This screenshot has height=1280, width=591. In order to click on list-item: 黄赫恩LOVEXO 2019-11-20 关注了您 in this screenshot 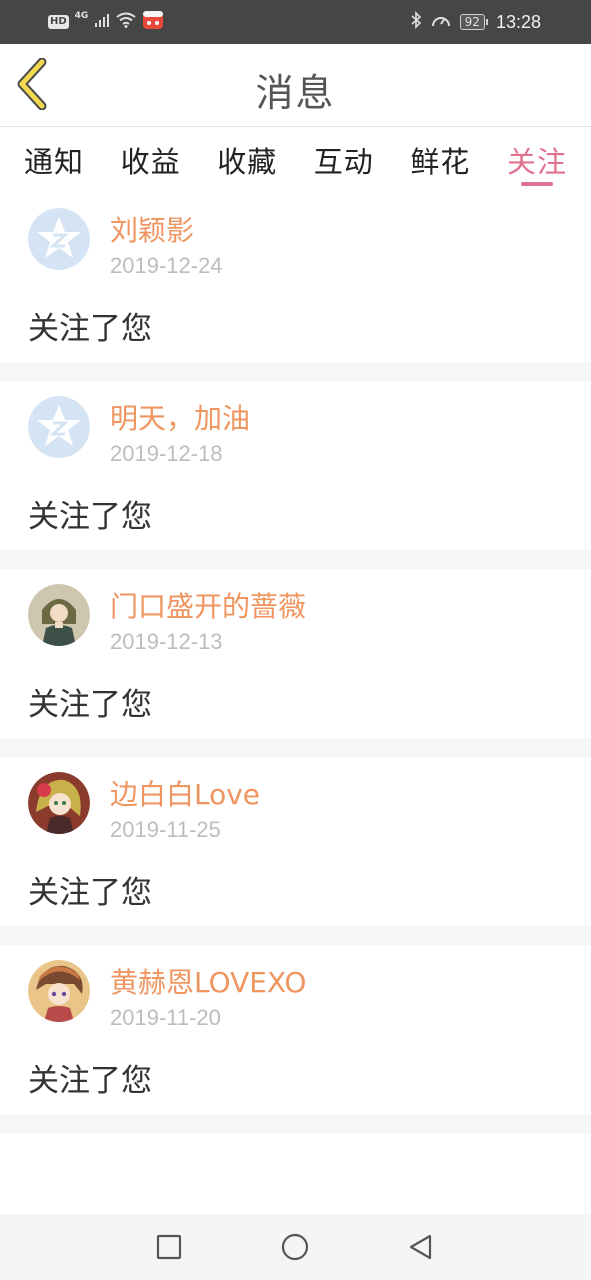, I will do `click(295, 1039)`.